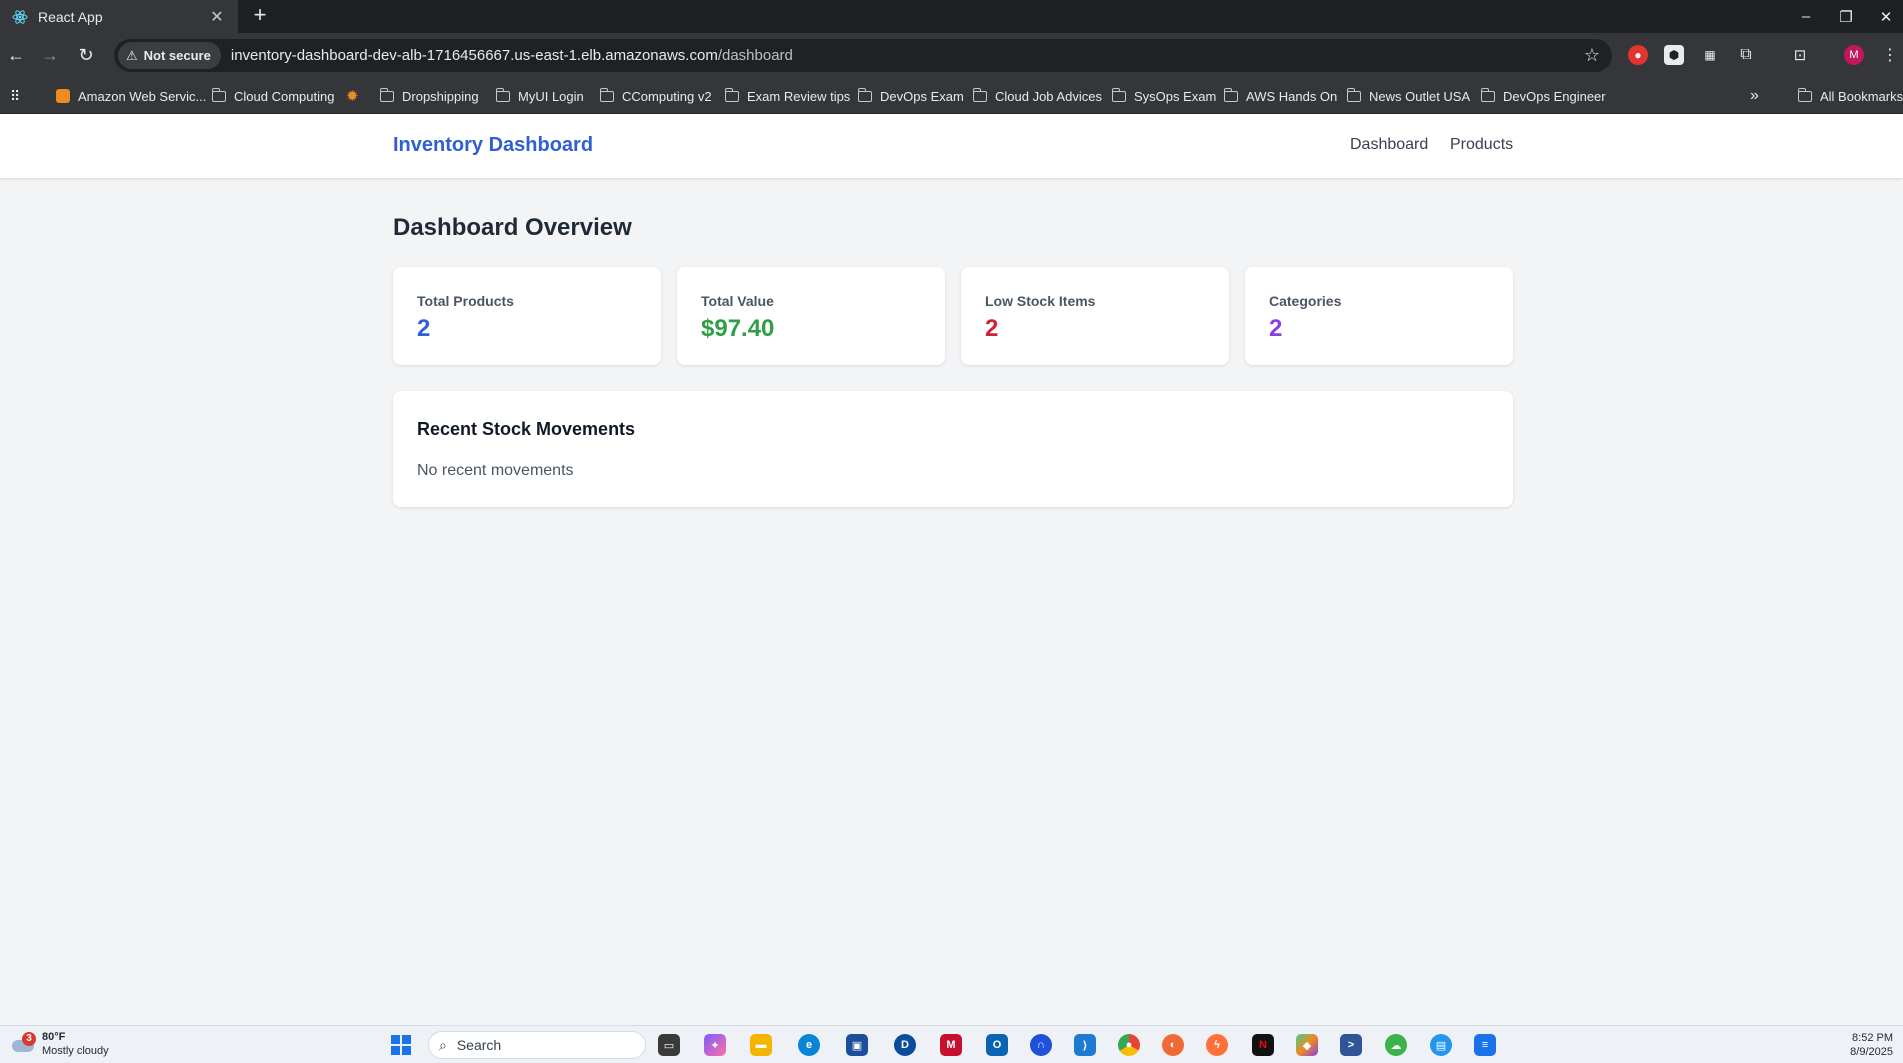  Describe the element at coordinates (50, 55) in the screenshot. I see `forward-icon: →` at that location.